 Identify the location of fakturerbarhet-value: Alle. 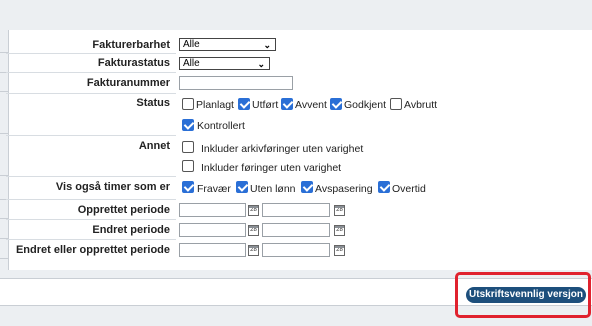
(191, 44).